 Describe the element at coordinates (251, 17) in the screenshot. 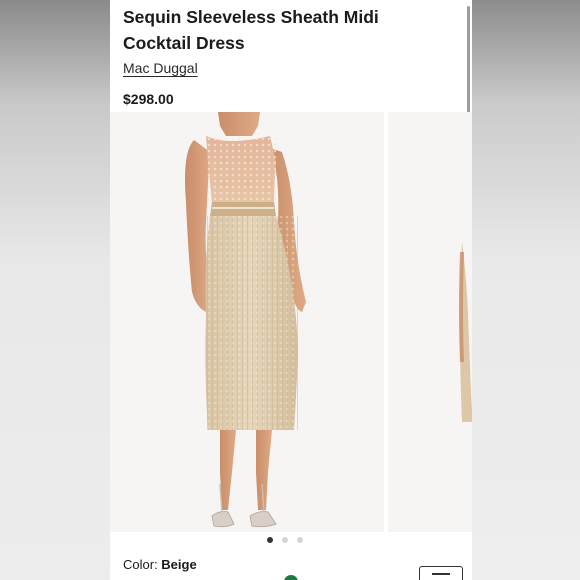

I see `product-title-line1: Sequin Sleeveless Sheath Midi` at that location.